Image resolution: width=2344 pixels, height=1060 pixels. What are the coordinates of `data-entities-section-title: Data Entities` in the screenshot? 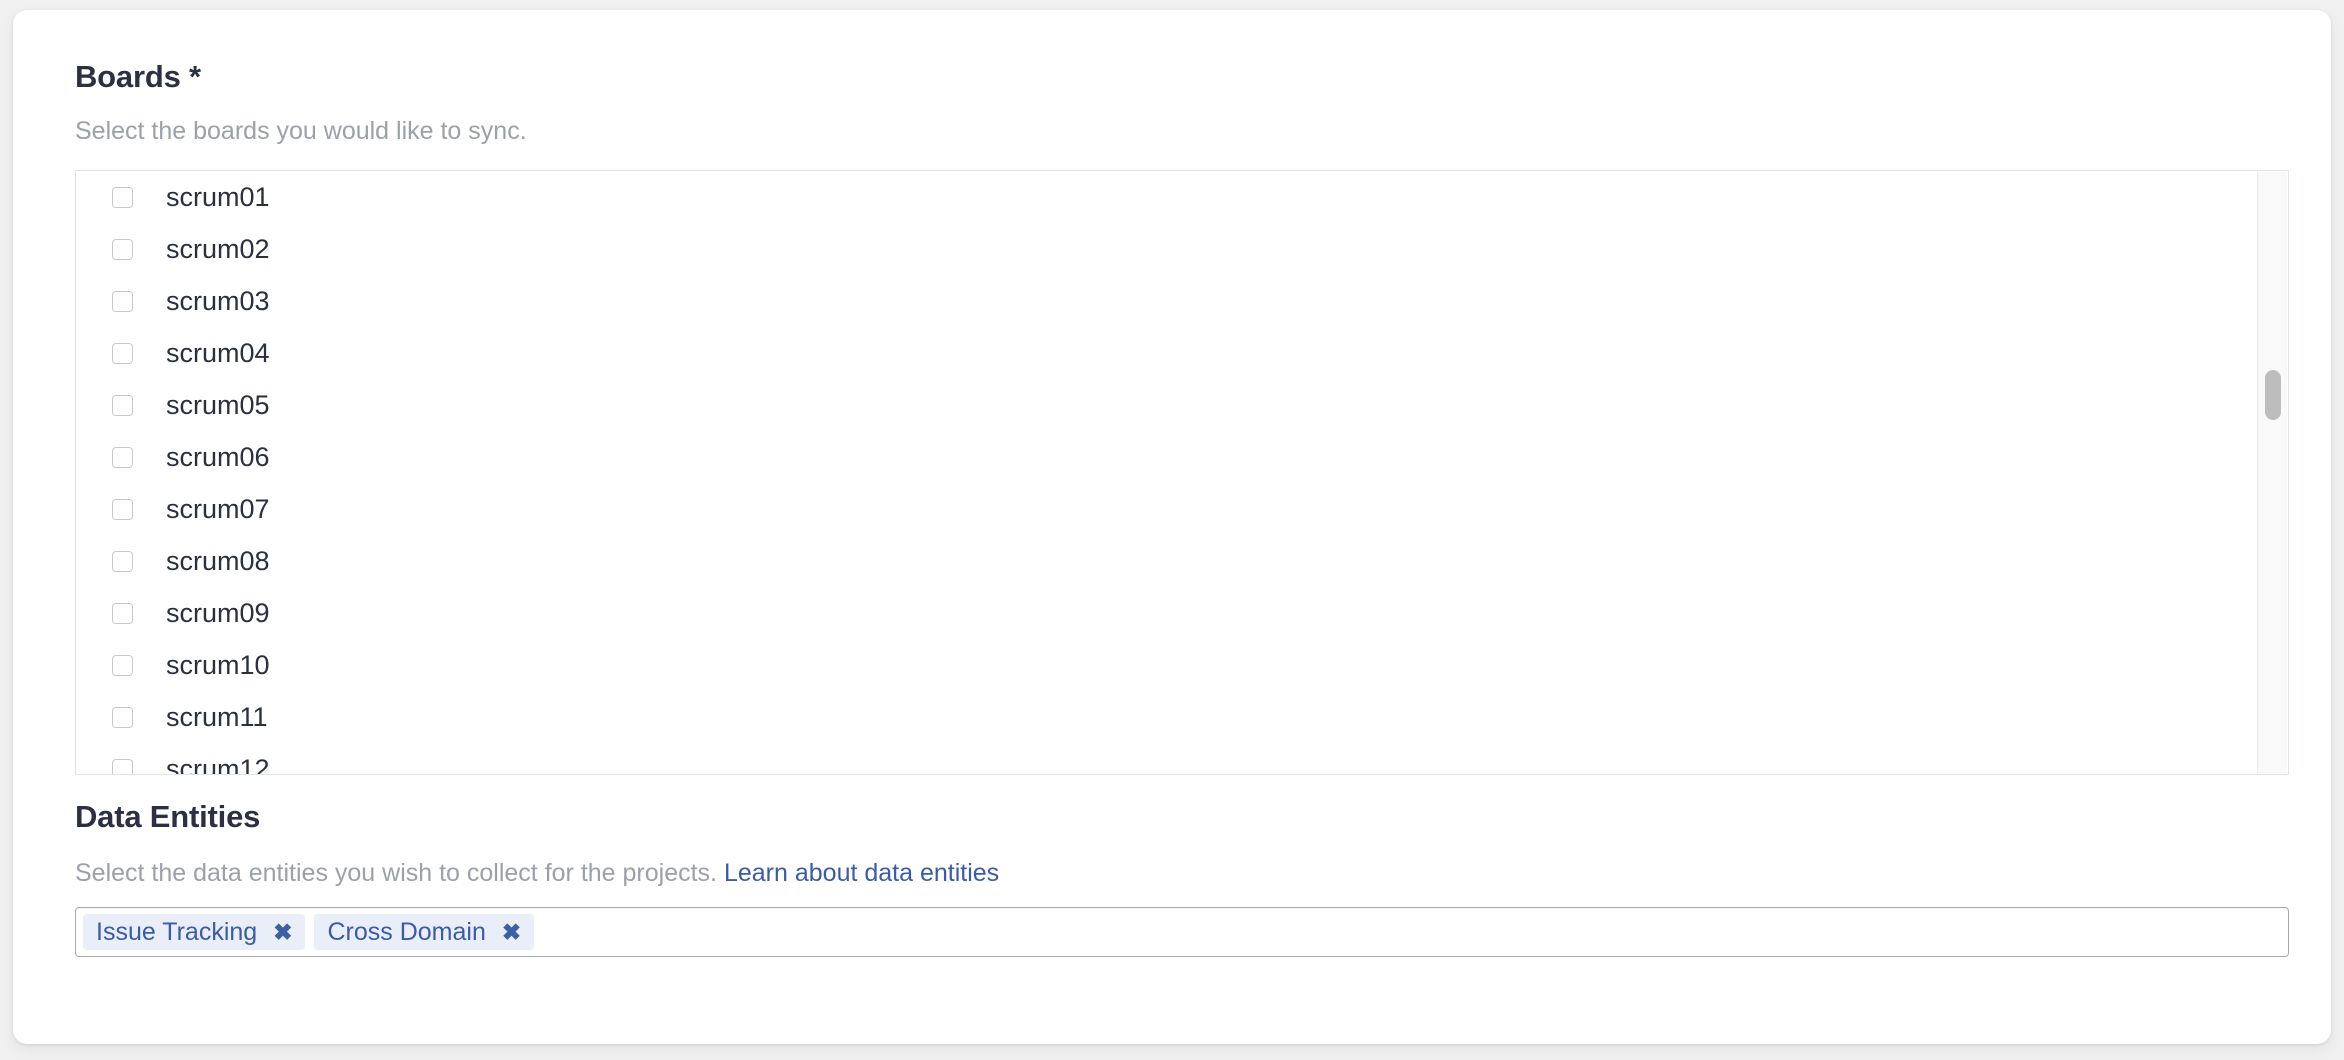 It's located at (168, 816).